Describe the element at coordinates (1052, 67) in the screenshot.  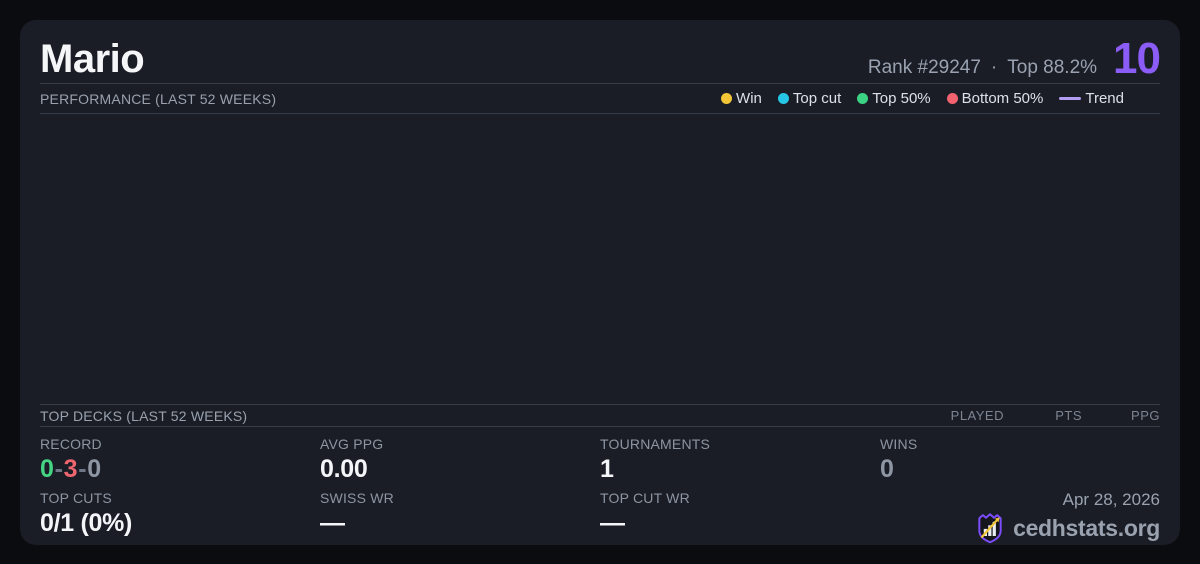
I see `top-percent-text: Top 88.2%` at that location.